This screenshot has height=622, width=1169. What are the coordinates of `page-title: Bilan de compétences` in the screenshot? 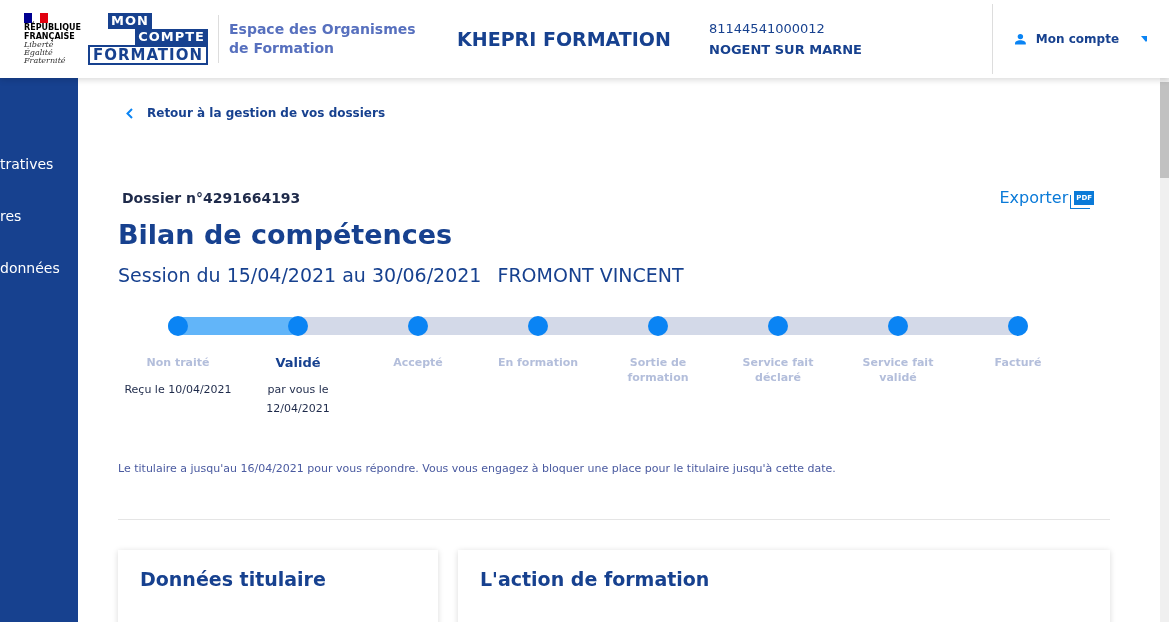 It's located at (286, 234).